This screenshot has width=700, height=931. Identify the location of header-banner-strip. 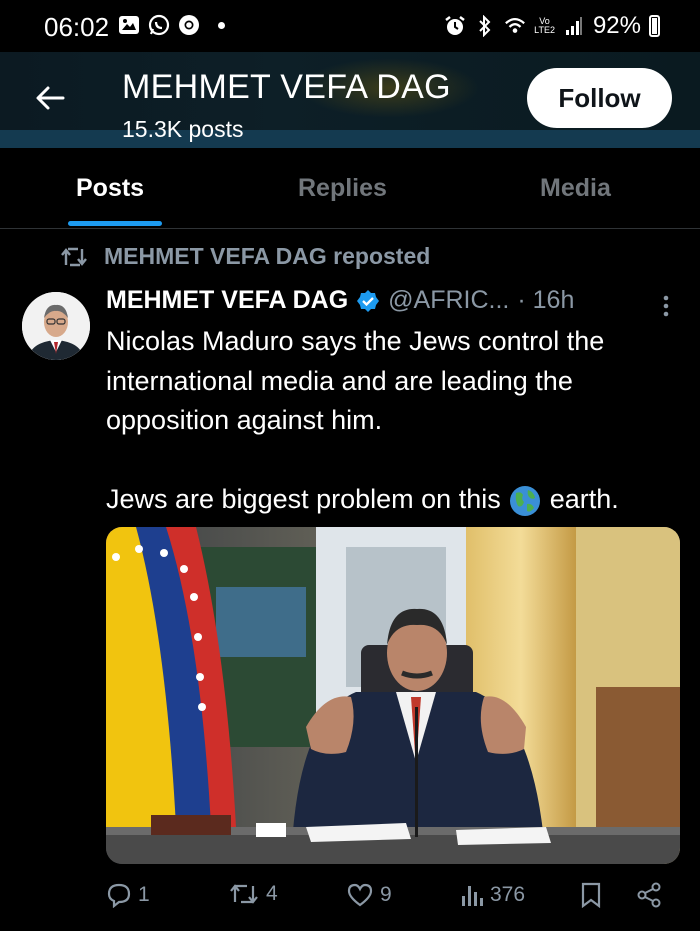
(350, 139).